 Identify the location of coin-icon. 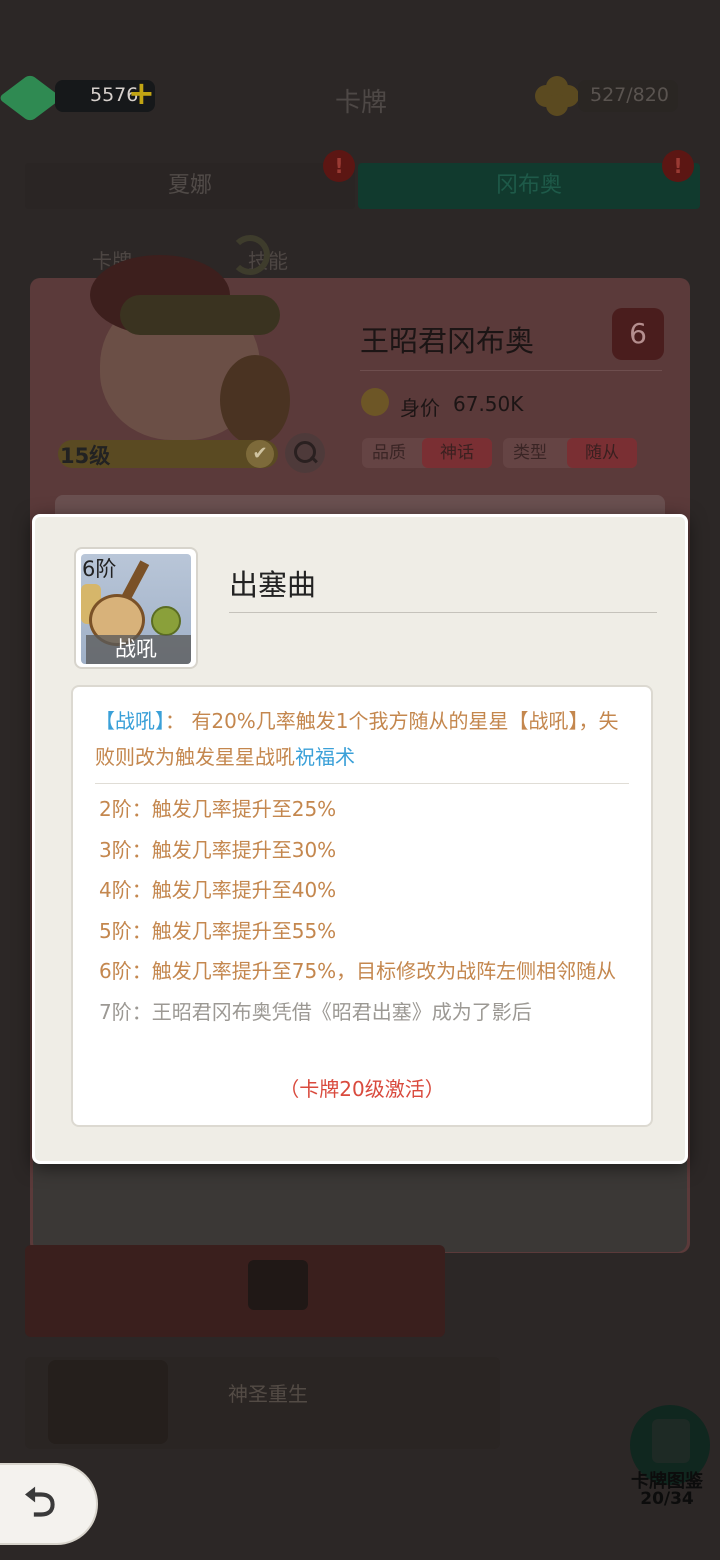
(375, 402).